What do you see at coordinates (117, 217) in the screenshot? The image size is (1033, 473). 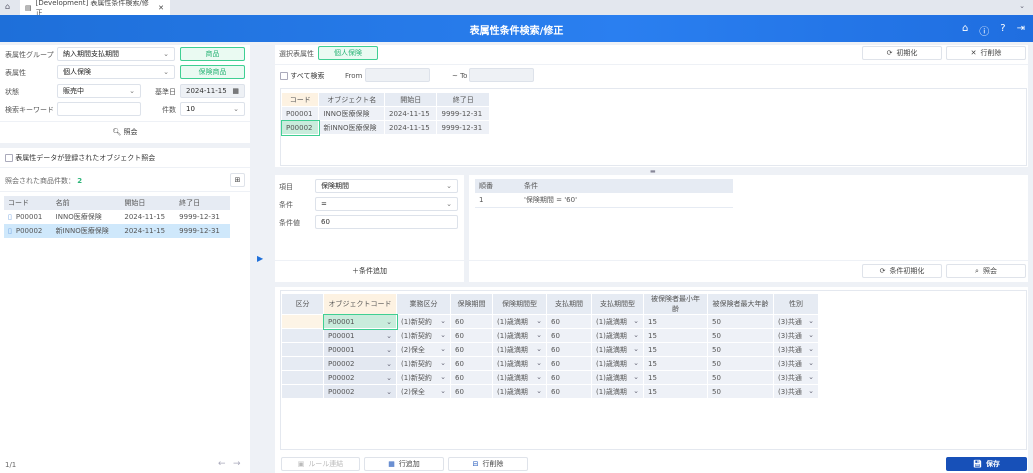 I see `table-row: ▯ P00001 INNO医療保険 2024-11-15 9999-12-31` at bounding box center [117, 217].